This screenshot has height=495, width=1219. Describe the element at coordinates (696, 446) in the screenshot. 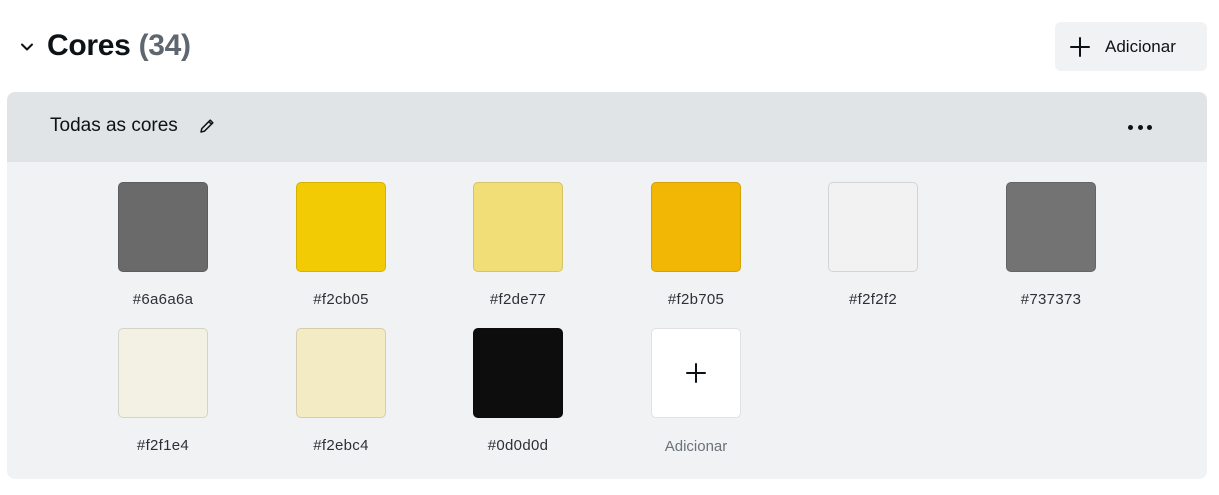

I see `add-color-label: Adicionar` at that location.